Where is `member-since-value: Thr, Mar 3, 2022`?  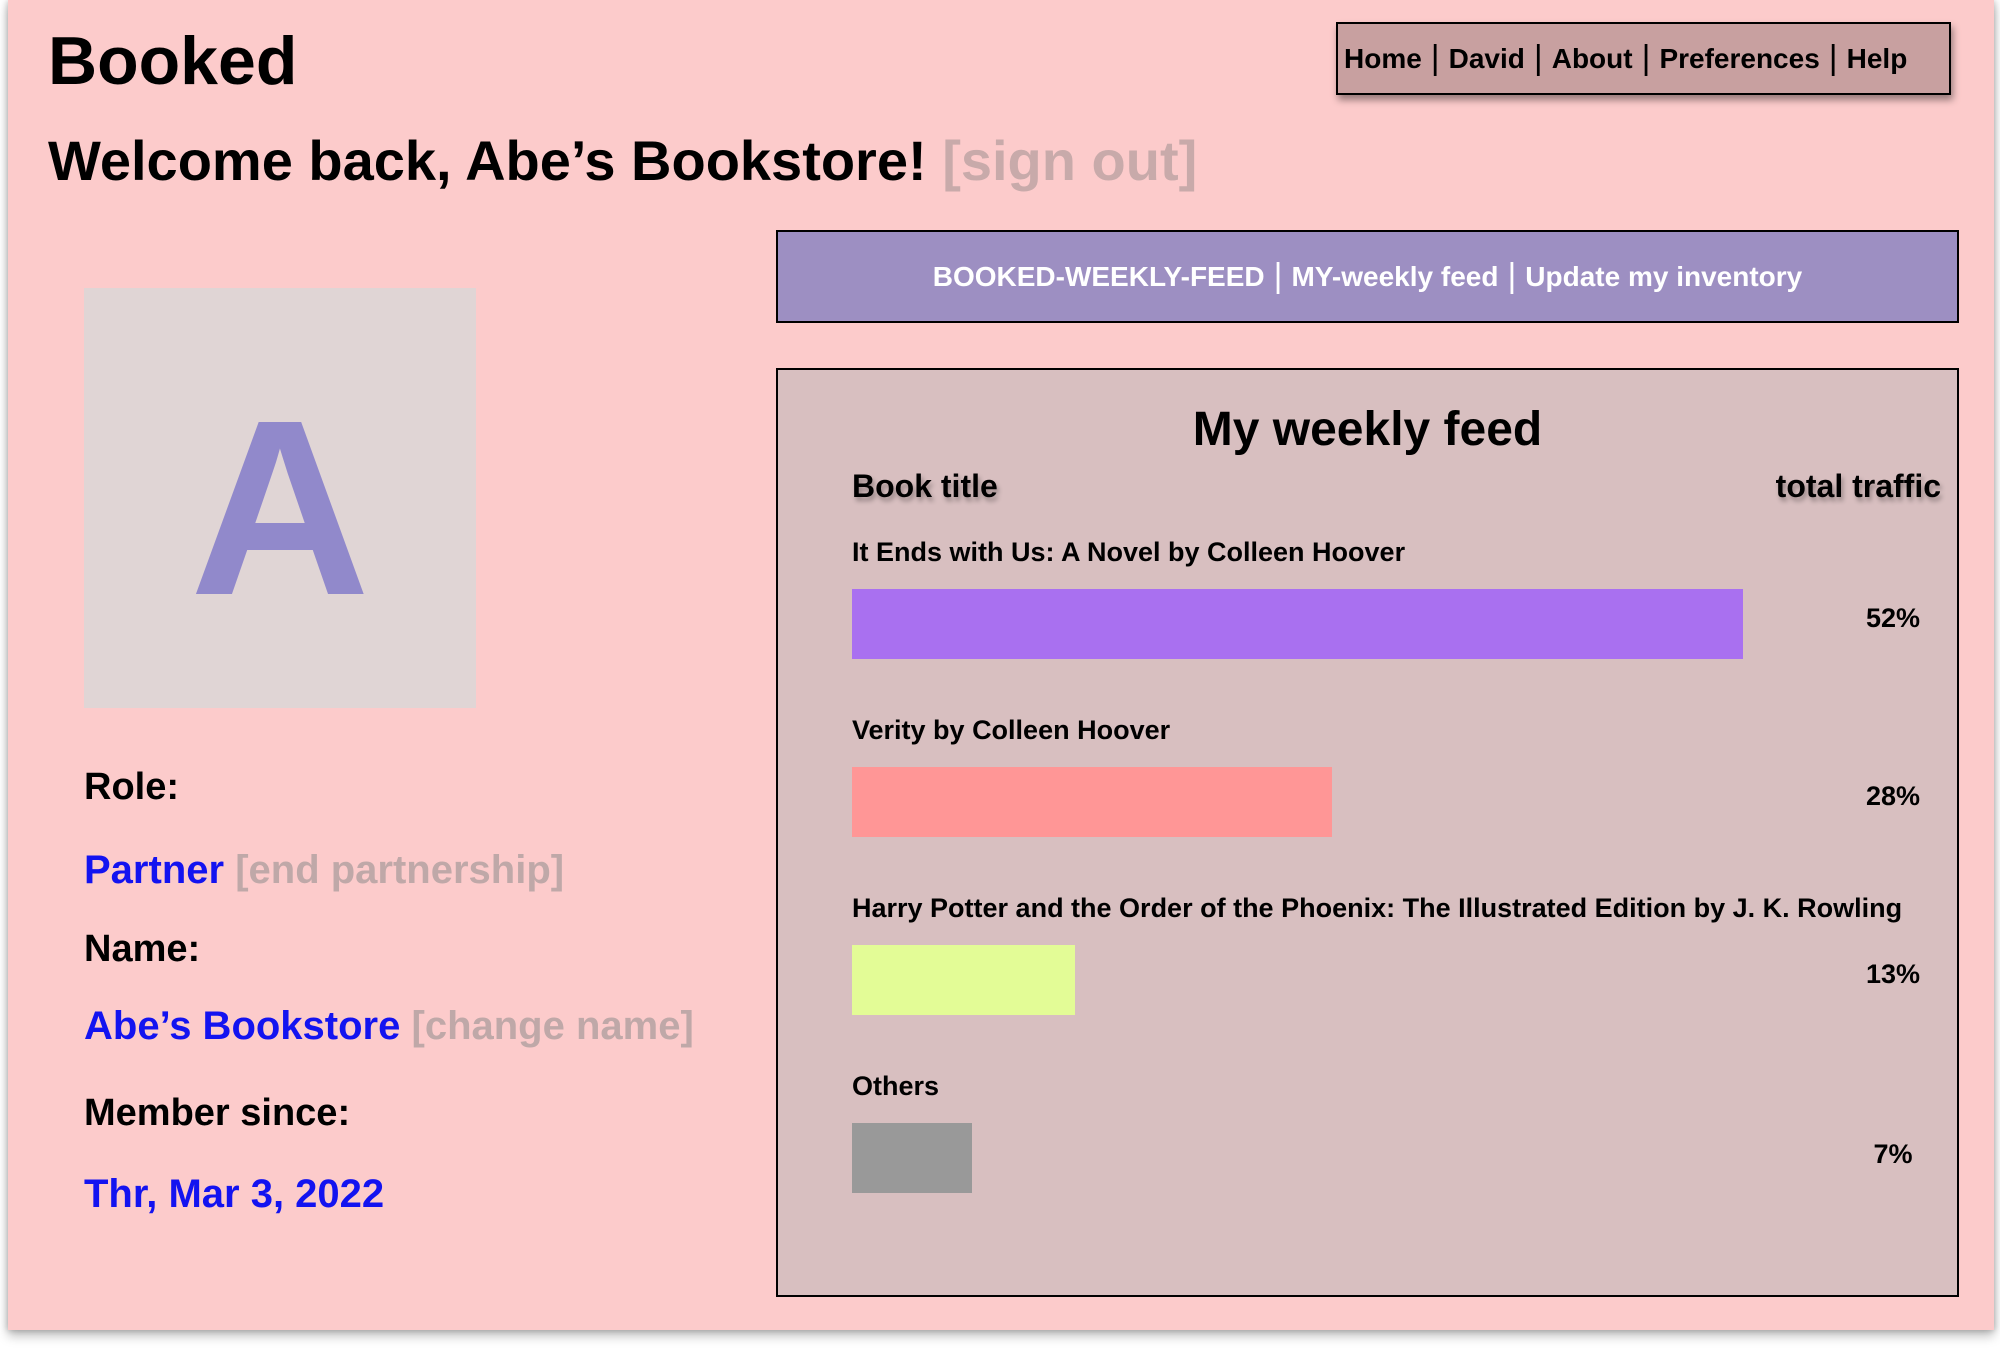
member-since-value: Thr, Mar 3, 2022 is located at coordinates (234, 1194).